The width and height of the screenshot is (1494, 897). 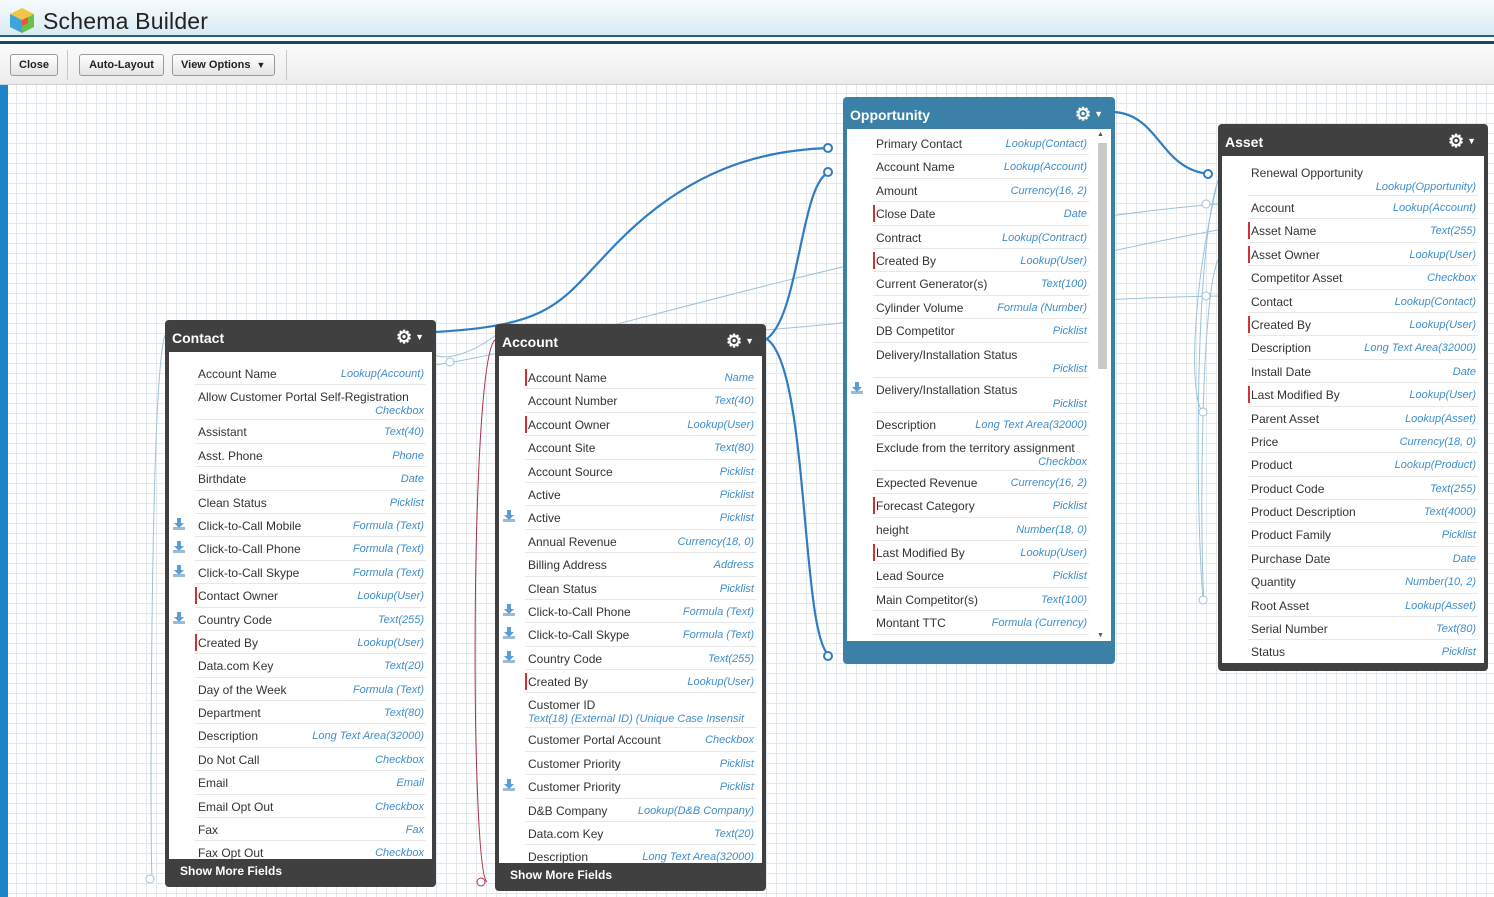 What do you see at coordinates (1363, 651) in the screenshot?
I see `field-row: Status Picklist` at bounding box center [1363, 651].